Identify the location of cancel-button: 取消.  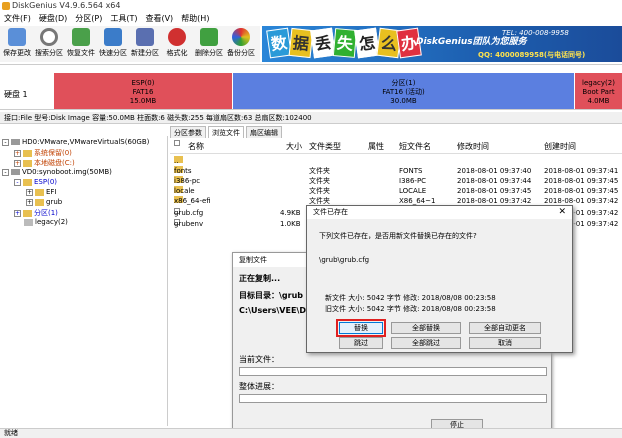
(505, 343).